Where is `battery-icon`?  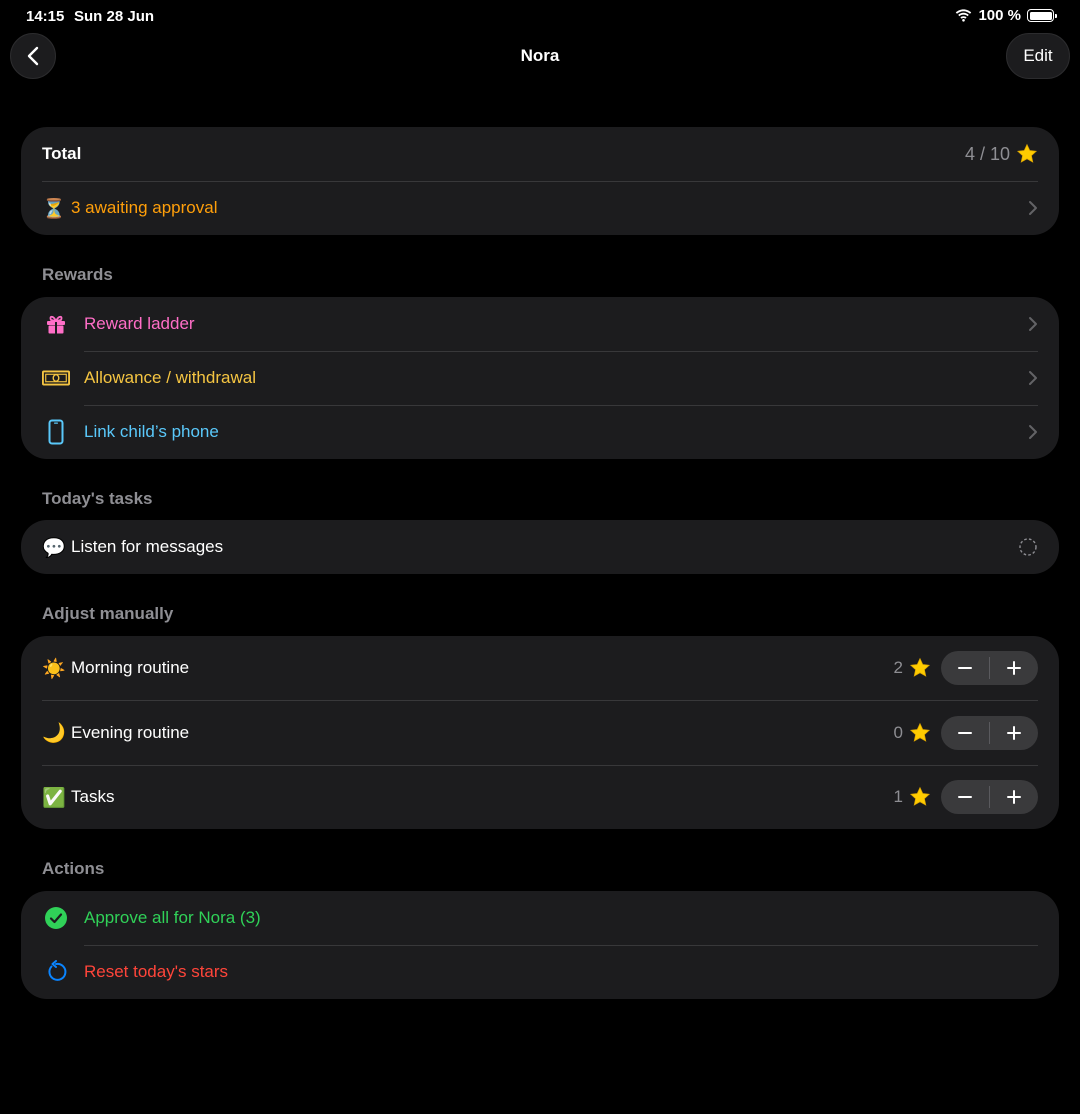
battery-icon is located at coordinates (1042, 15).